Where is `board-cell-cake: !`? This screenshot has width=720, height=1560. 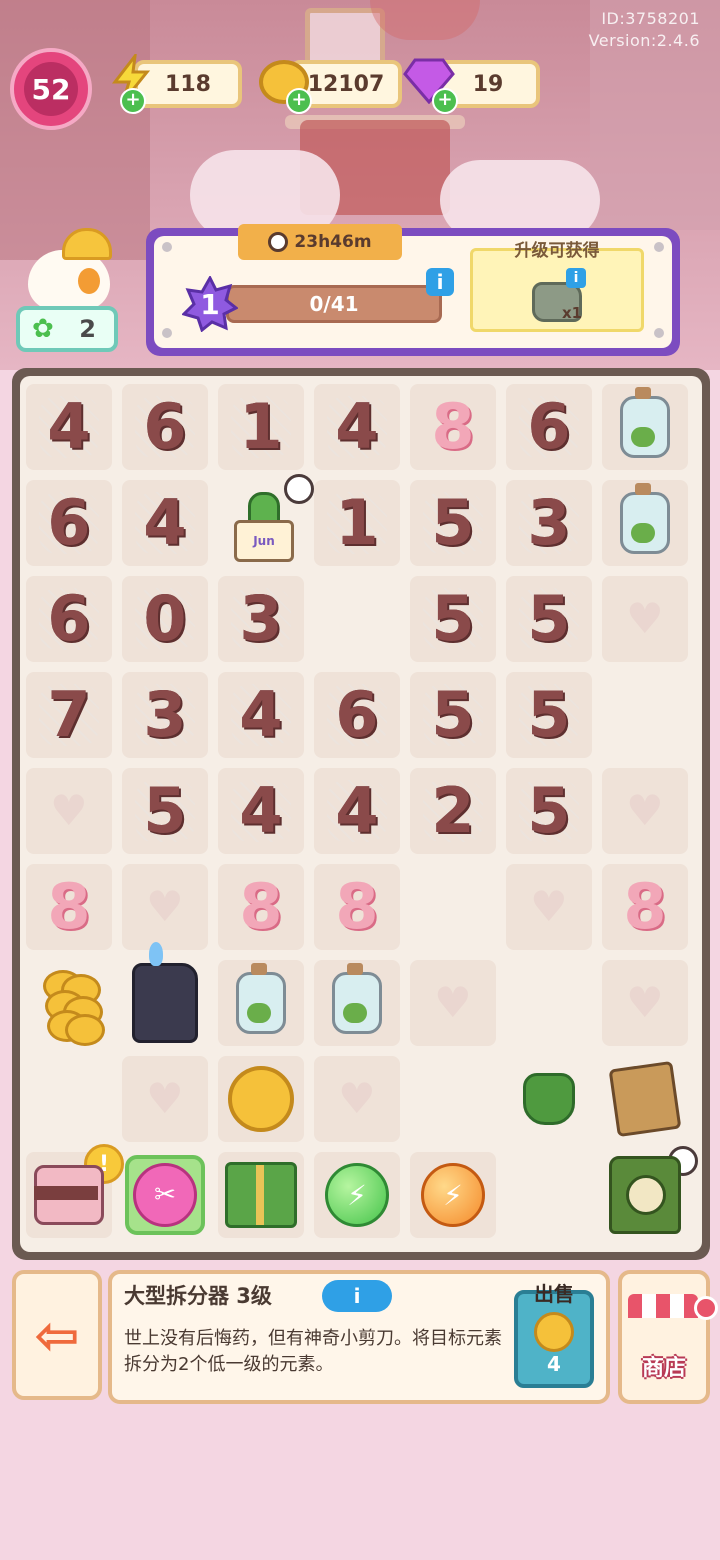 board-cell-cake: ! is located at coordinates (75, 1191).